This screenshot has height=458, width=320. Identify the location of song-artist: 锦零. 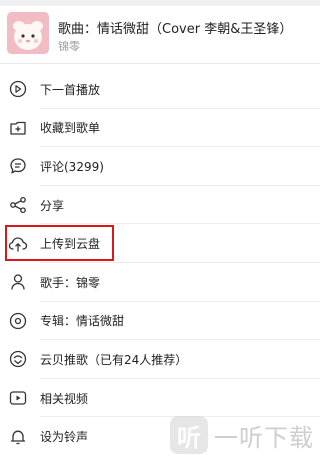
(69, 46).